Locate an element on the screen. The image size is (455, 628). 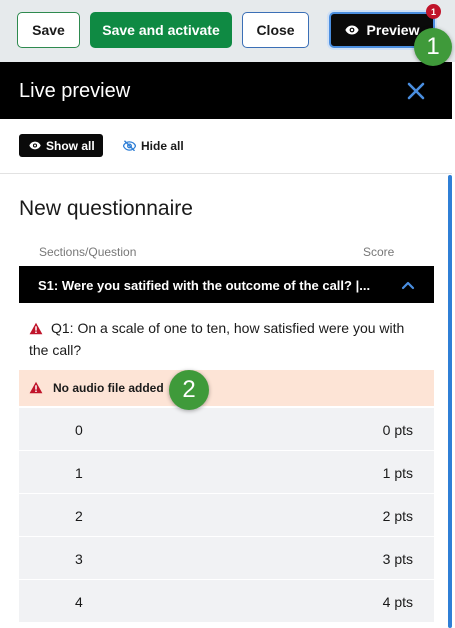
answer-points: 4 pts is located at coordinates (397, 602).